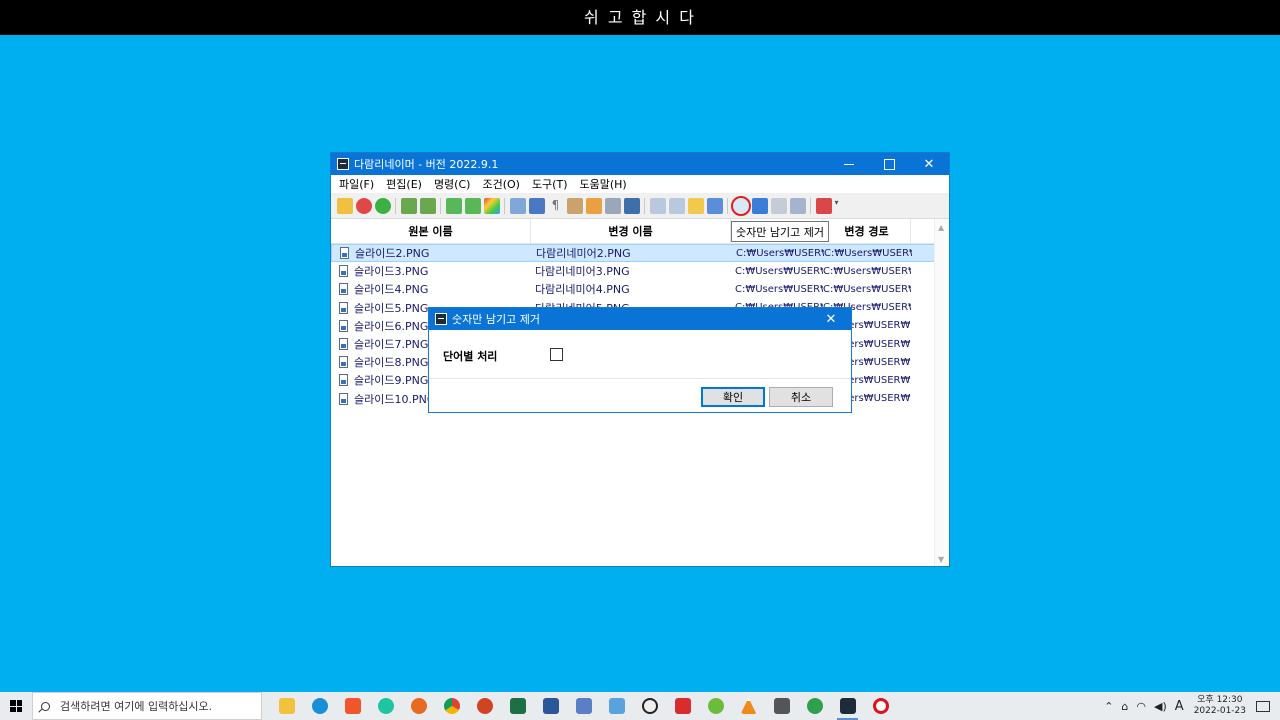 The width and height of the screenshot is (1280, 720). Describe the element at coordinates (839, 206) in the screenshot. I see `overflow-chevron-icon: ▾` at that location.